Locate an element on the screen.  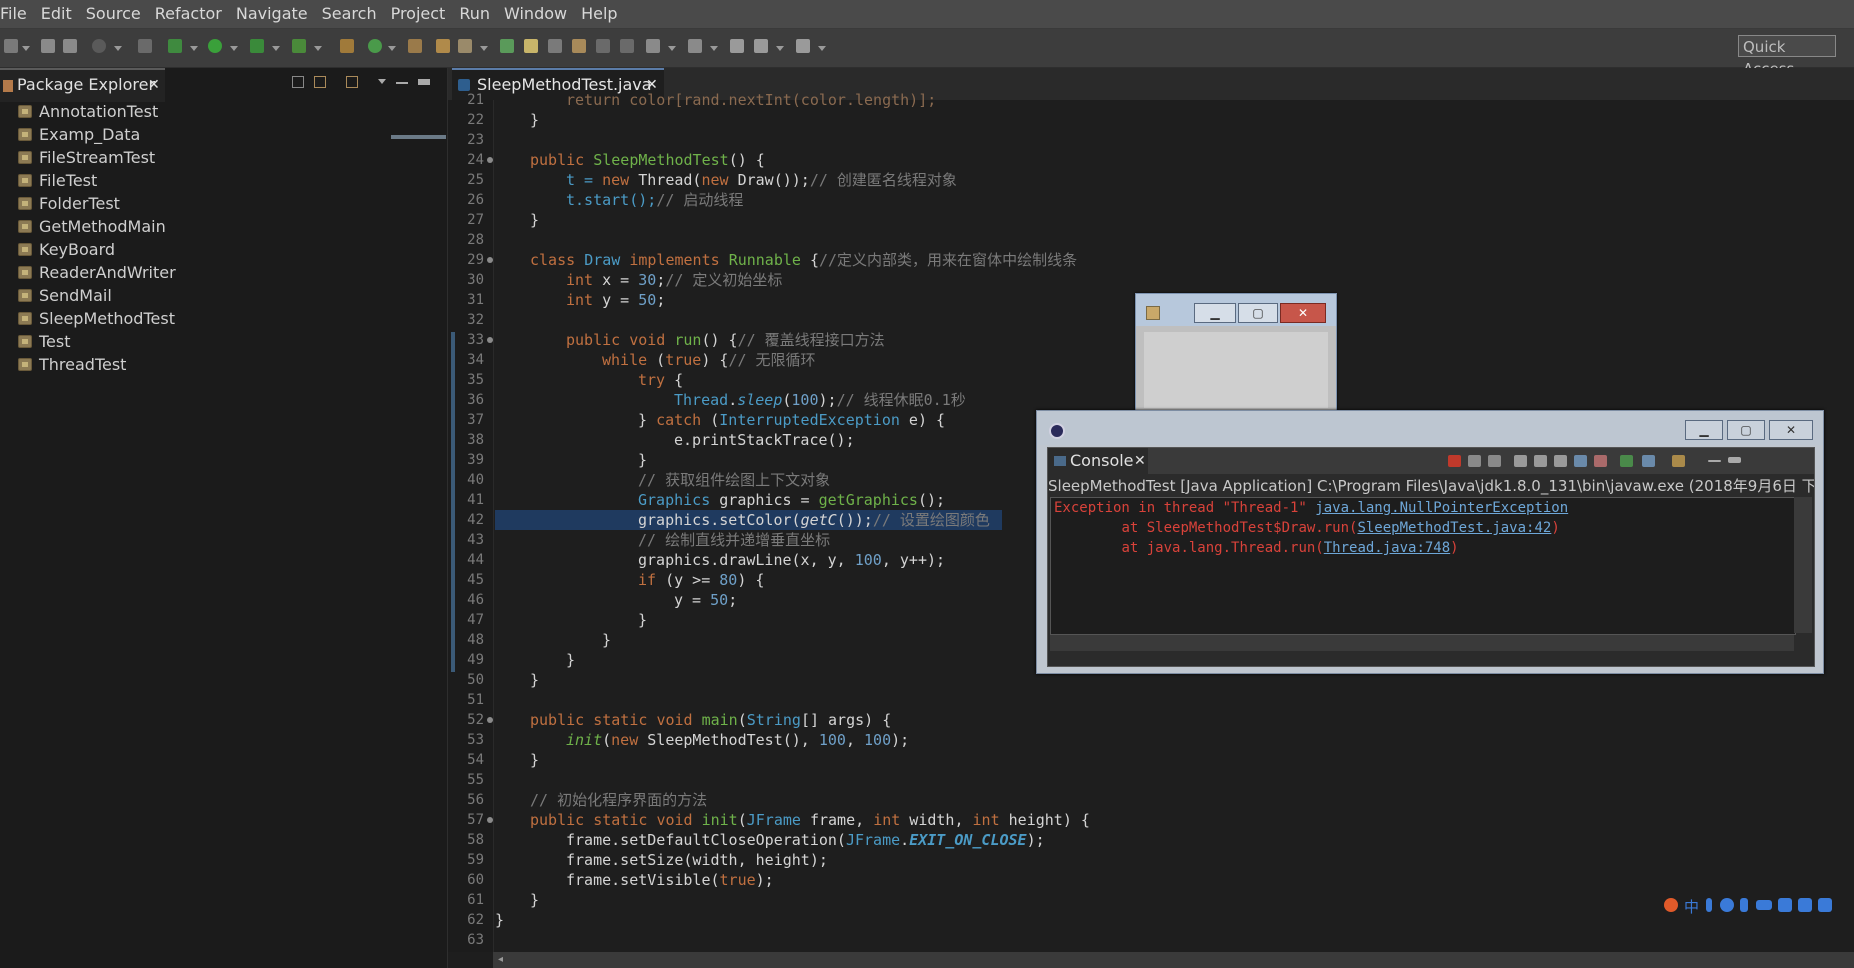
menu-project: Project is located at coordinates (418, 12).